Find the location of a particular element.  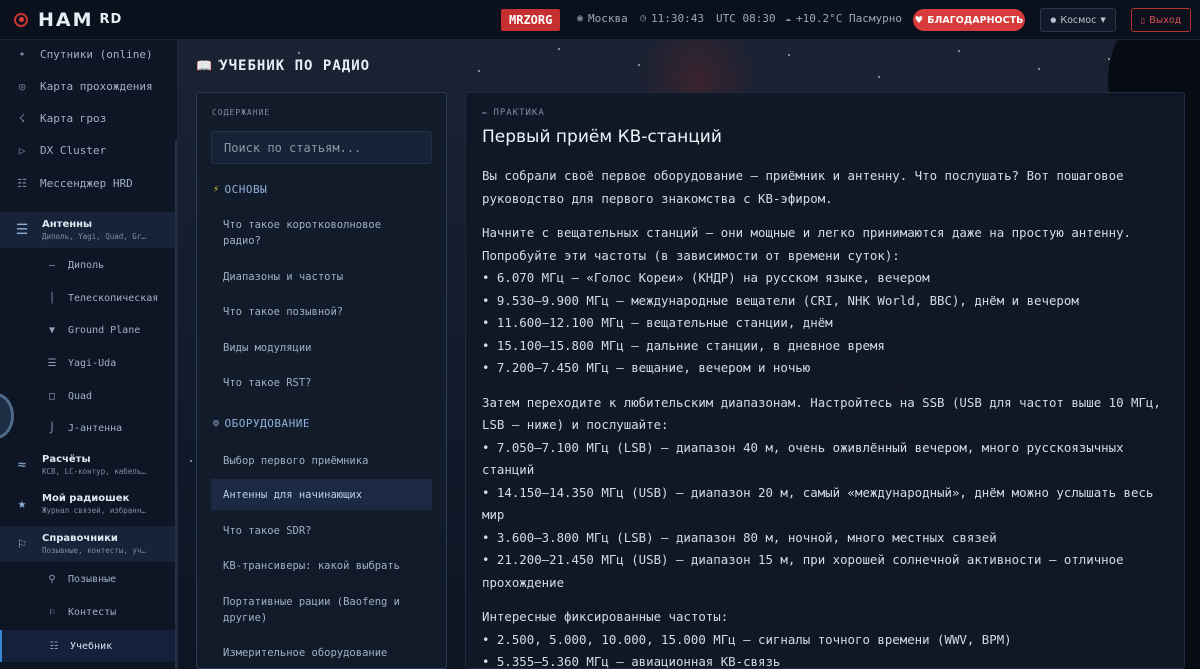

sidebar-subitem-label: Диполь is located at coordinates (86, 265).